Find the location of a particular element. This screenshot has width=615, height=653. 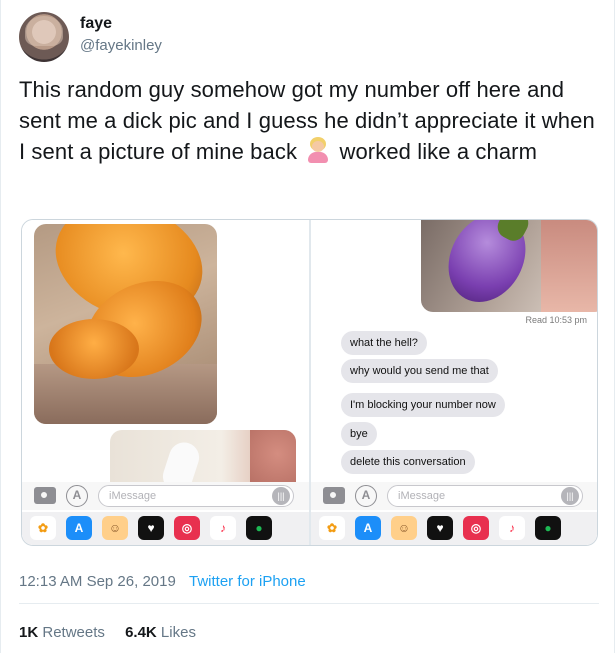

divider is located at coordinates (309, 603).